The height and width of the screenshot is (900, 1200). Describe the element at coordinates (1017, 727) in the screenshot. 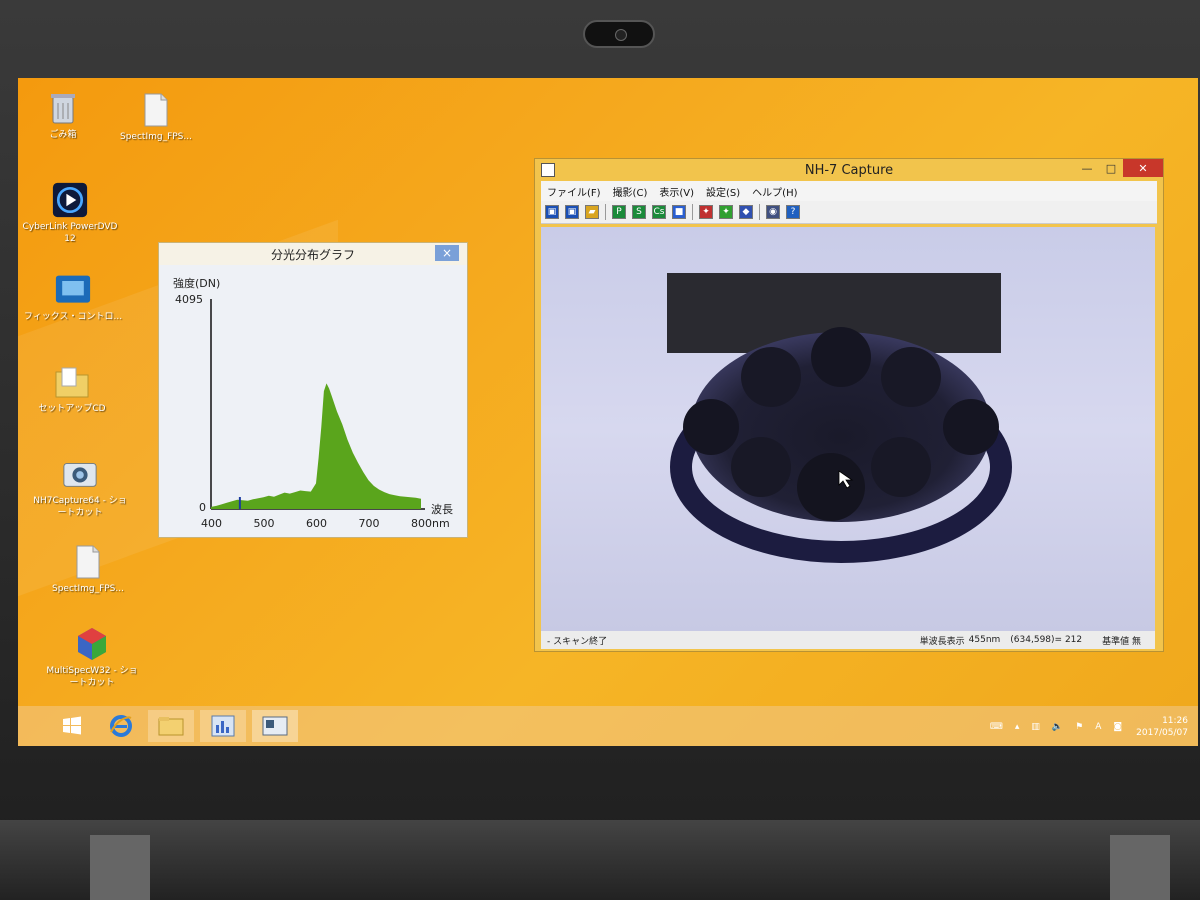

I see `chevron-up-icon: ▴` at that location.